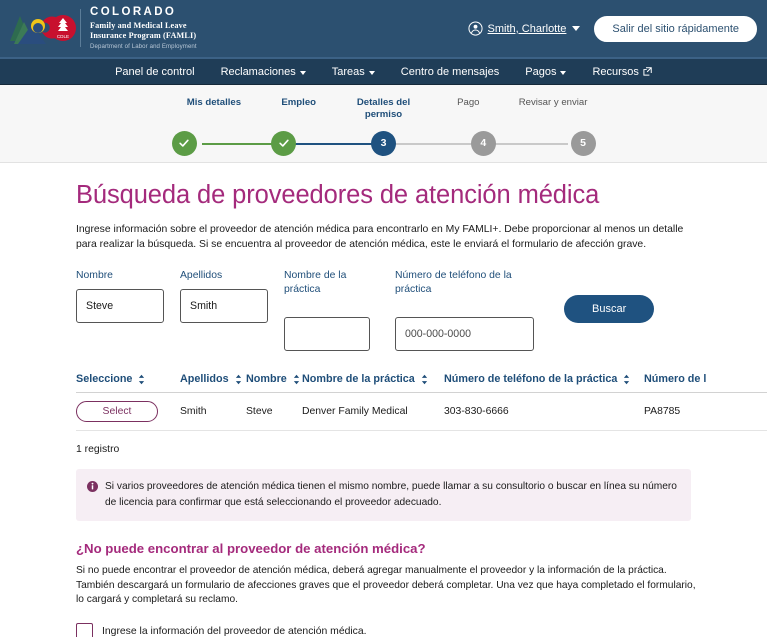 The image size is (767, 637). What do you see at coordinates (331, 310) in the screenshot?
I see `practice-name-field-group: Nombre de la práctica` at bounding box center [331, 310].